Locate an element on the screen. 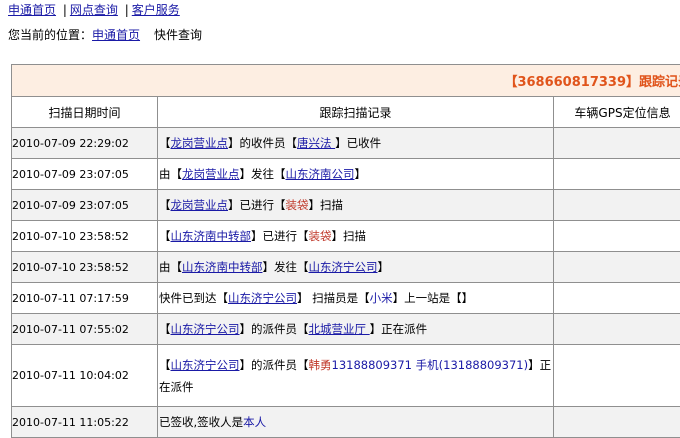  table-row: 2010-07-09 22:29:02【龙岗营业点】的收件员【唐兴法 】已收件 is located at coordinates (346, 143).